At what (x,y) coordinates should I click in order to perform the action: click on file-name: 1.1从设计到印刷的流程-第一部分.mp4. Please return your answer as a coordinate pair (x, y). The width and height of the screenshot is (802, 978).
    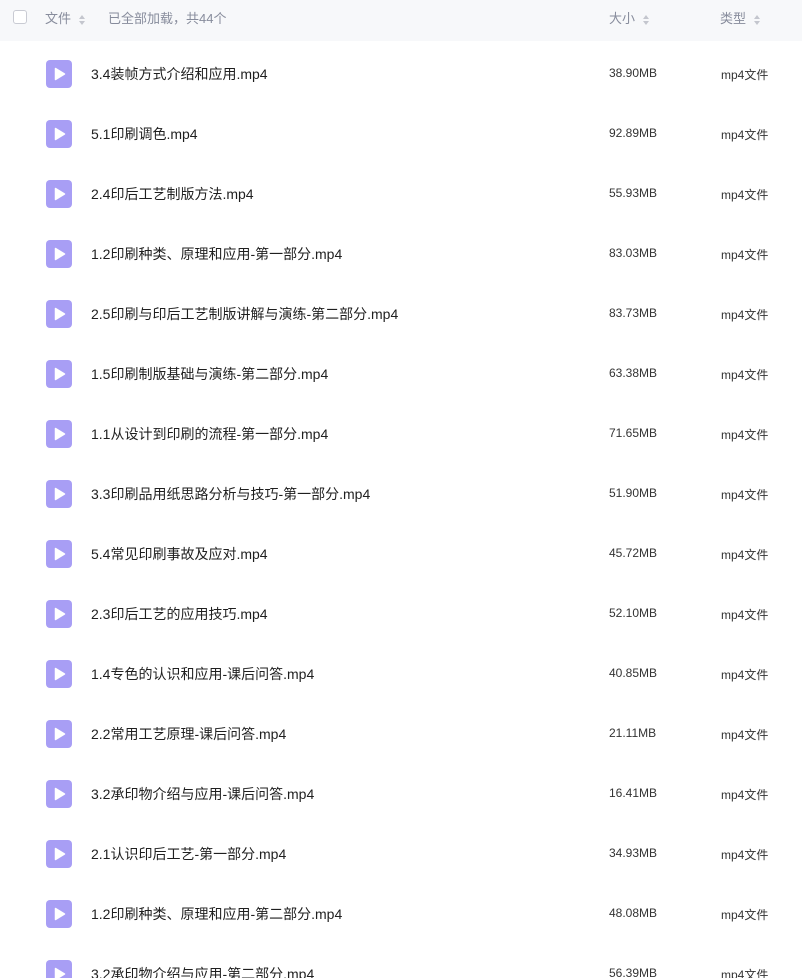
    Looking at the image, I should click on (209, 434).